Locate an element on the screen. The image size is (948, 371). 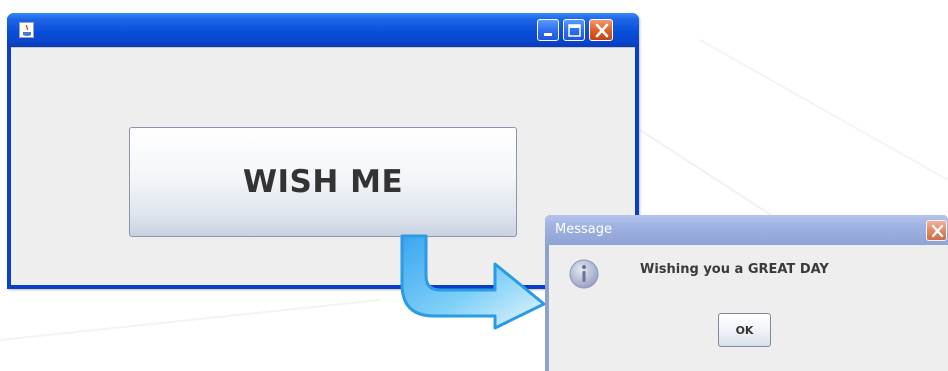
ok-label: OK is located at coordinates (744, 330).